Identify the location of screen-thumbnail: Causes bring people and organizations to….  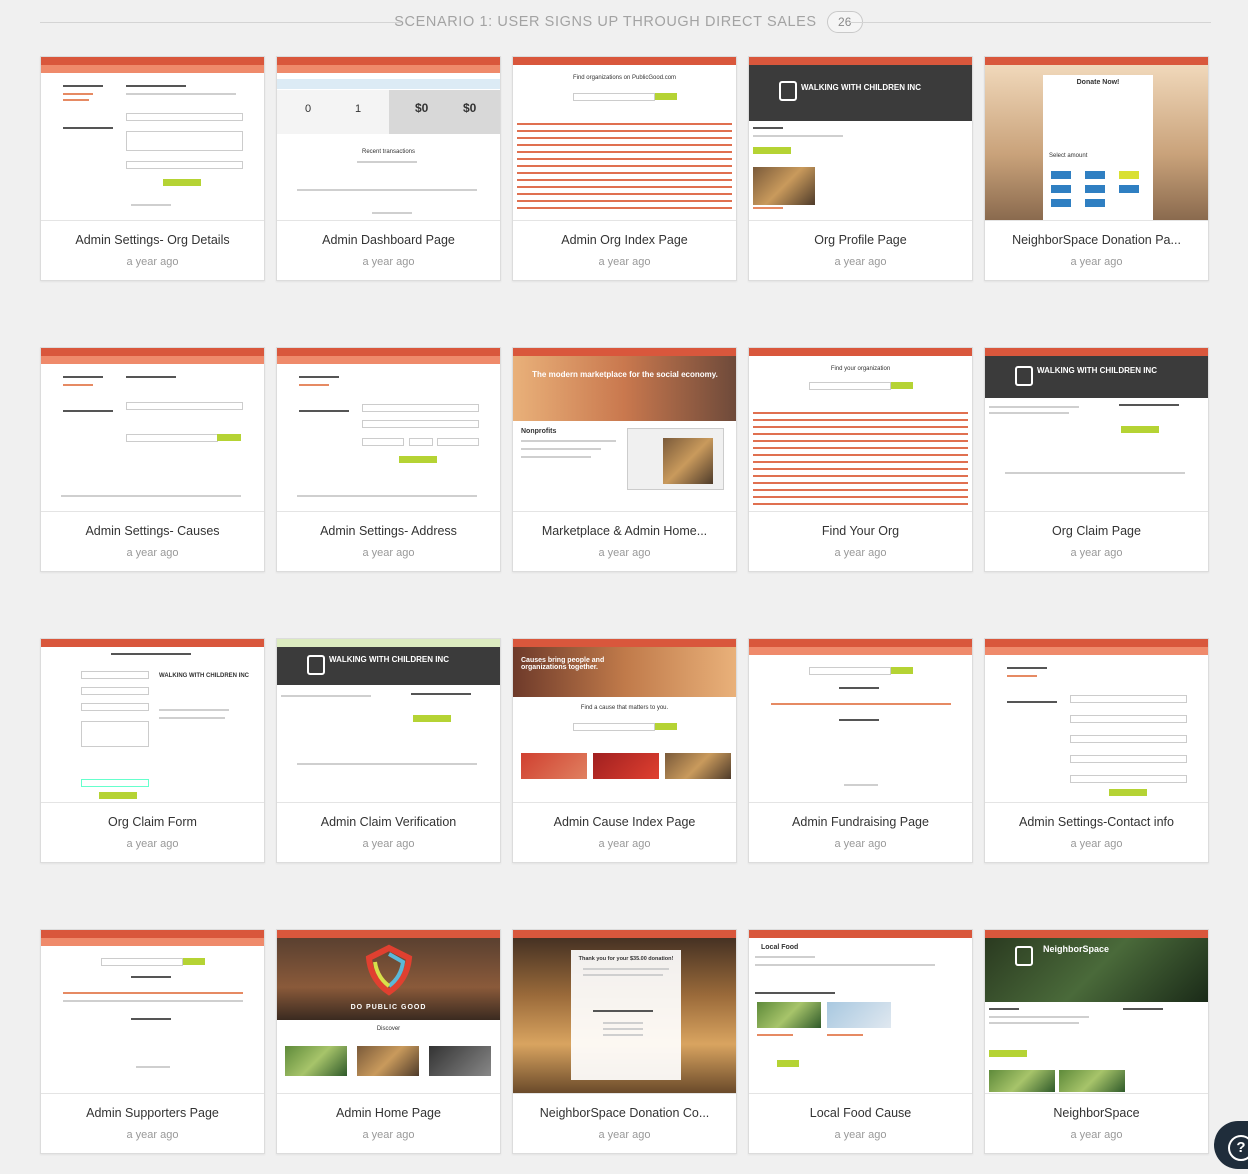
(624, 721).